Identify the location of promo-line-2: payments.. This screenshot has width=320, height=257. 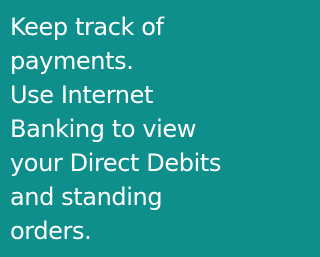
(72, 61).